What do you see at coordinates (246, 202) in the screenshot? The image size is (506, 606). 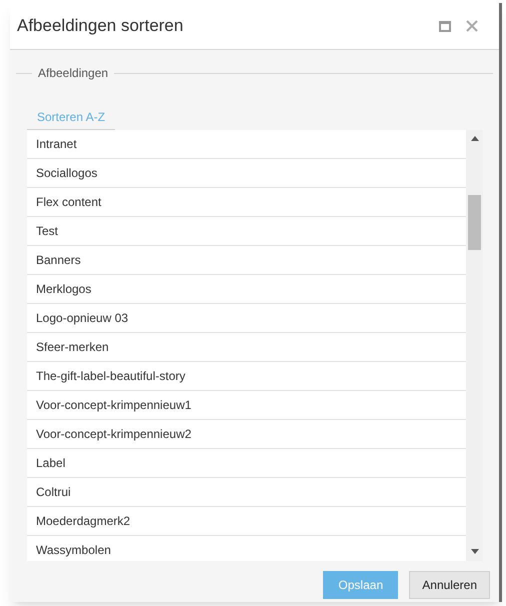 I see `list-item: Flex content` at bounding box center [246, 202].